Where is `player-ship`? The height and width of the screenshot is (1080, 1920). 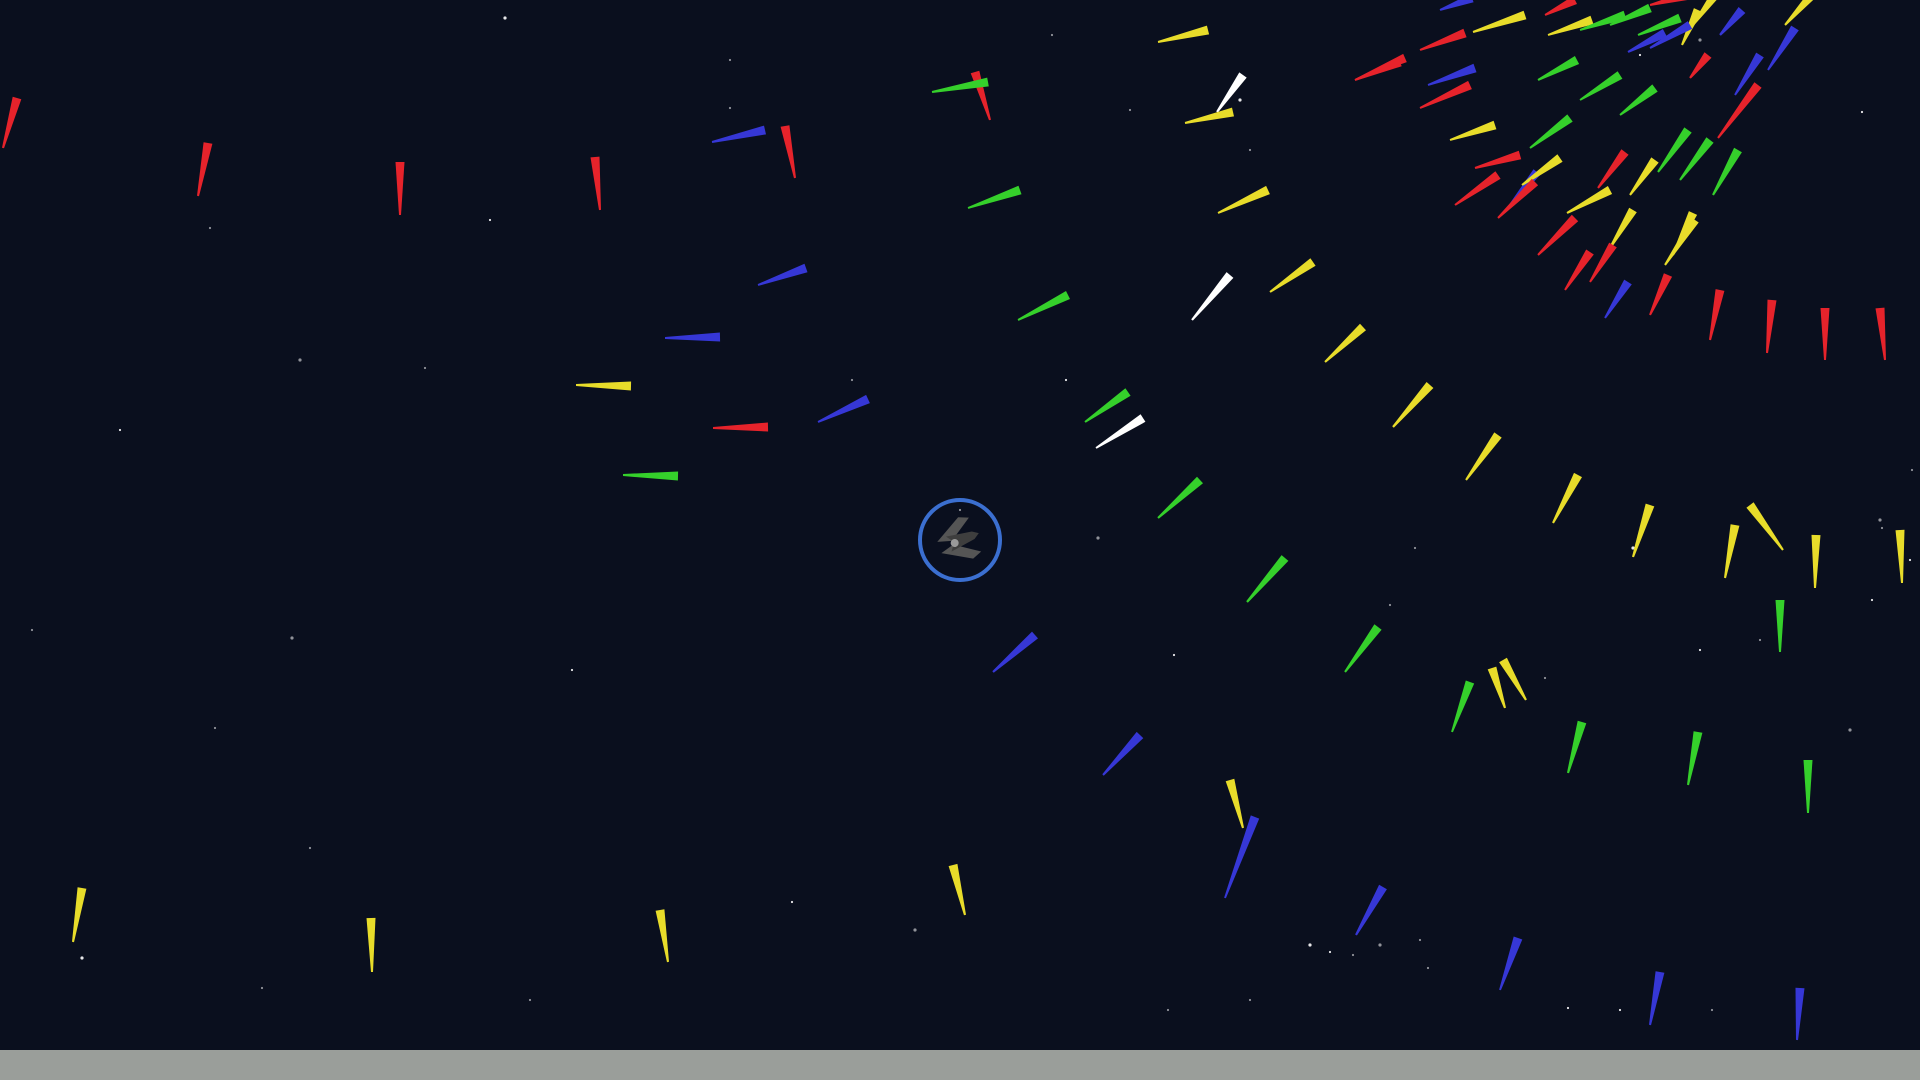 player-ship is located at coordinates (960, 540).